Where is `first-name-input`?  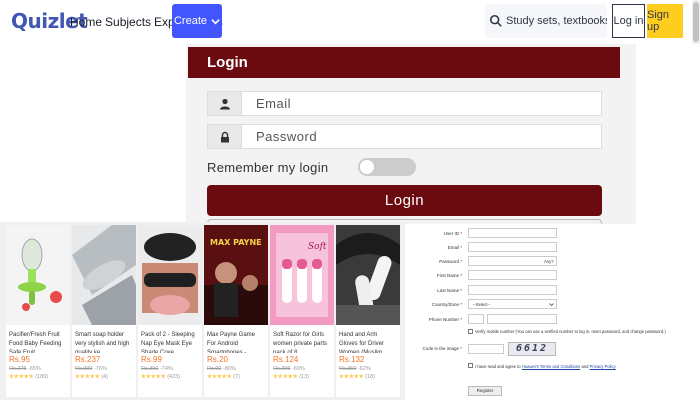 first-name-input is located at coordinates (512, 275).